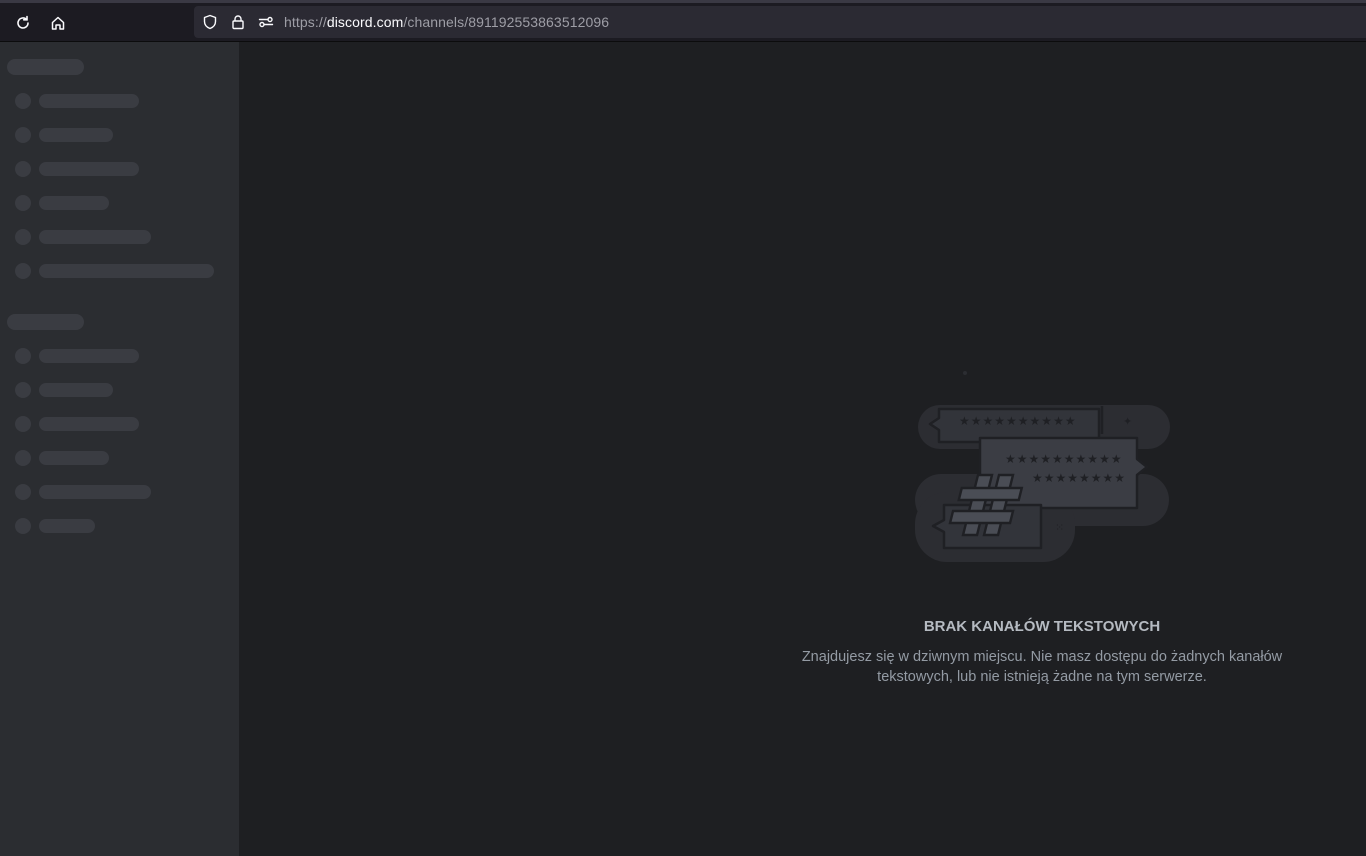  What do you see at coordinates (1042, 626) in the screenshot?
I see `empty-state-title: BRAK KANAŁÓW TEKSTOWYCH` at bounding box center [1042, 626].